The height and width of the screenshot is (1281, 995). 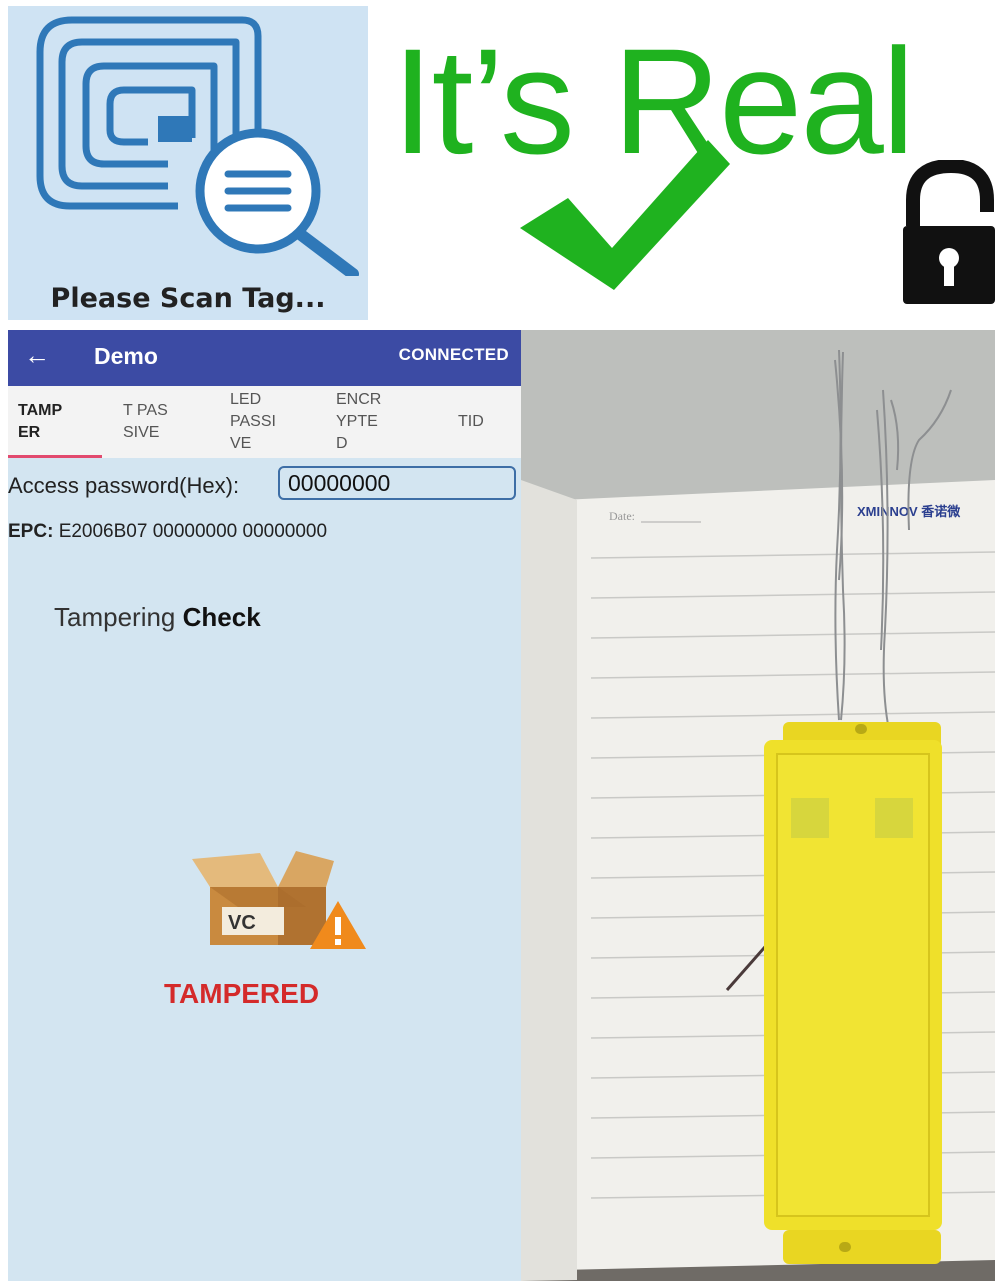 I want to click on app-title: Demo, so click(x=126, y=356).